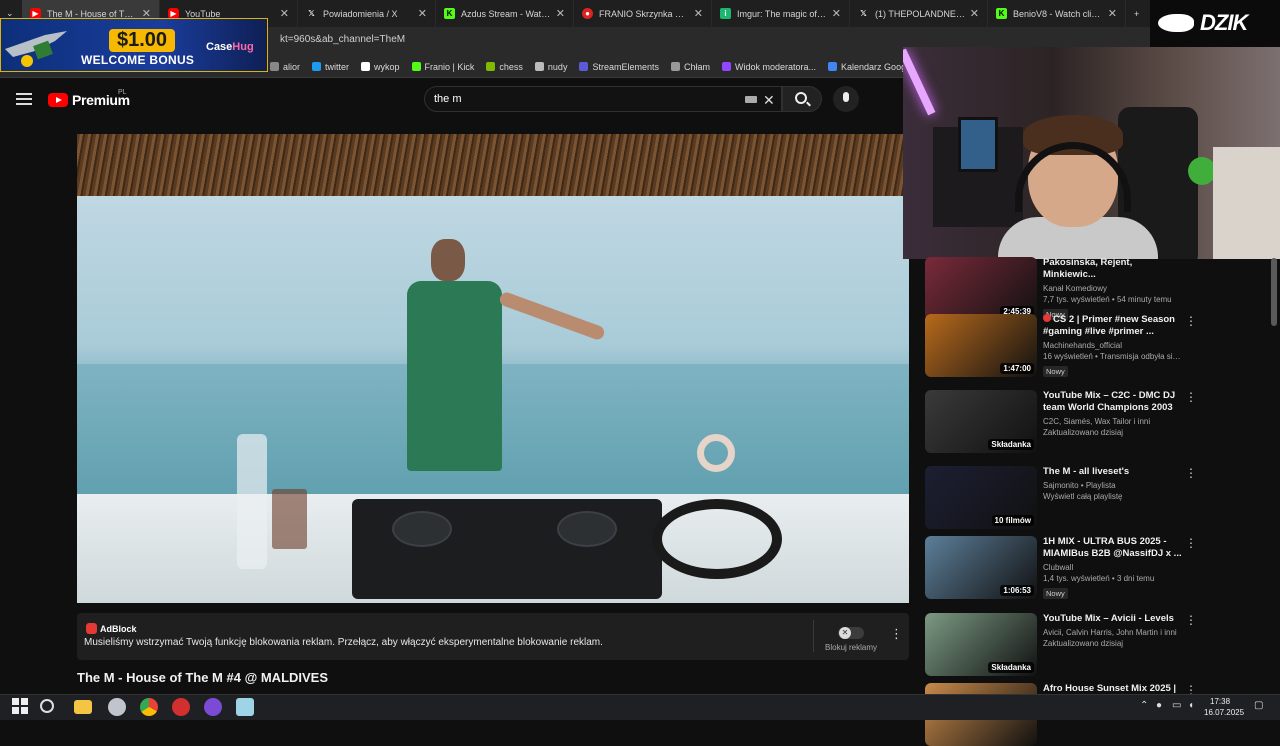 This screenshot has height=746, width=1280. I want to click on channel-name: Kanał Komediowy, so click(1113, 288).